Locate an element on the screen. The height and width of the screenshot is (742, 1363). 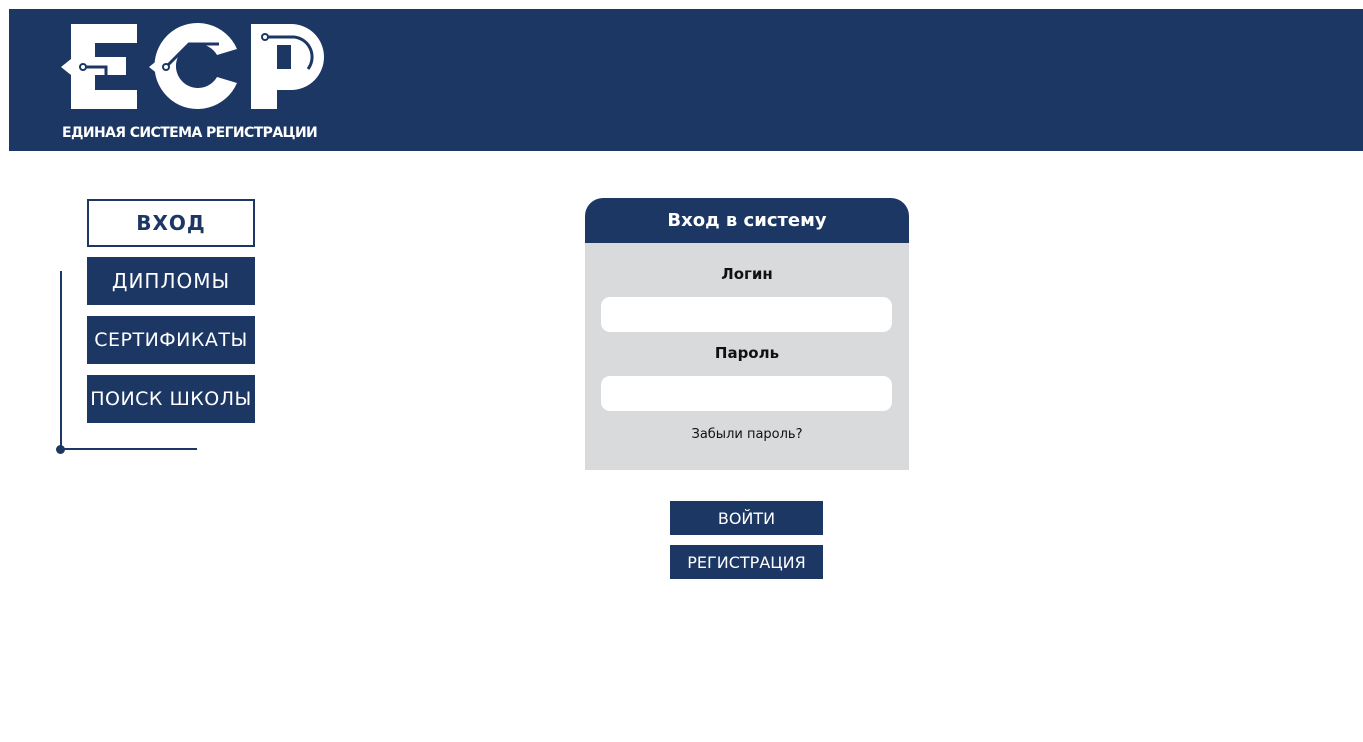
login-form-body: Логин Пароль Забыли пароль? is located at coordinates (747, 356).